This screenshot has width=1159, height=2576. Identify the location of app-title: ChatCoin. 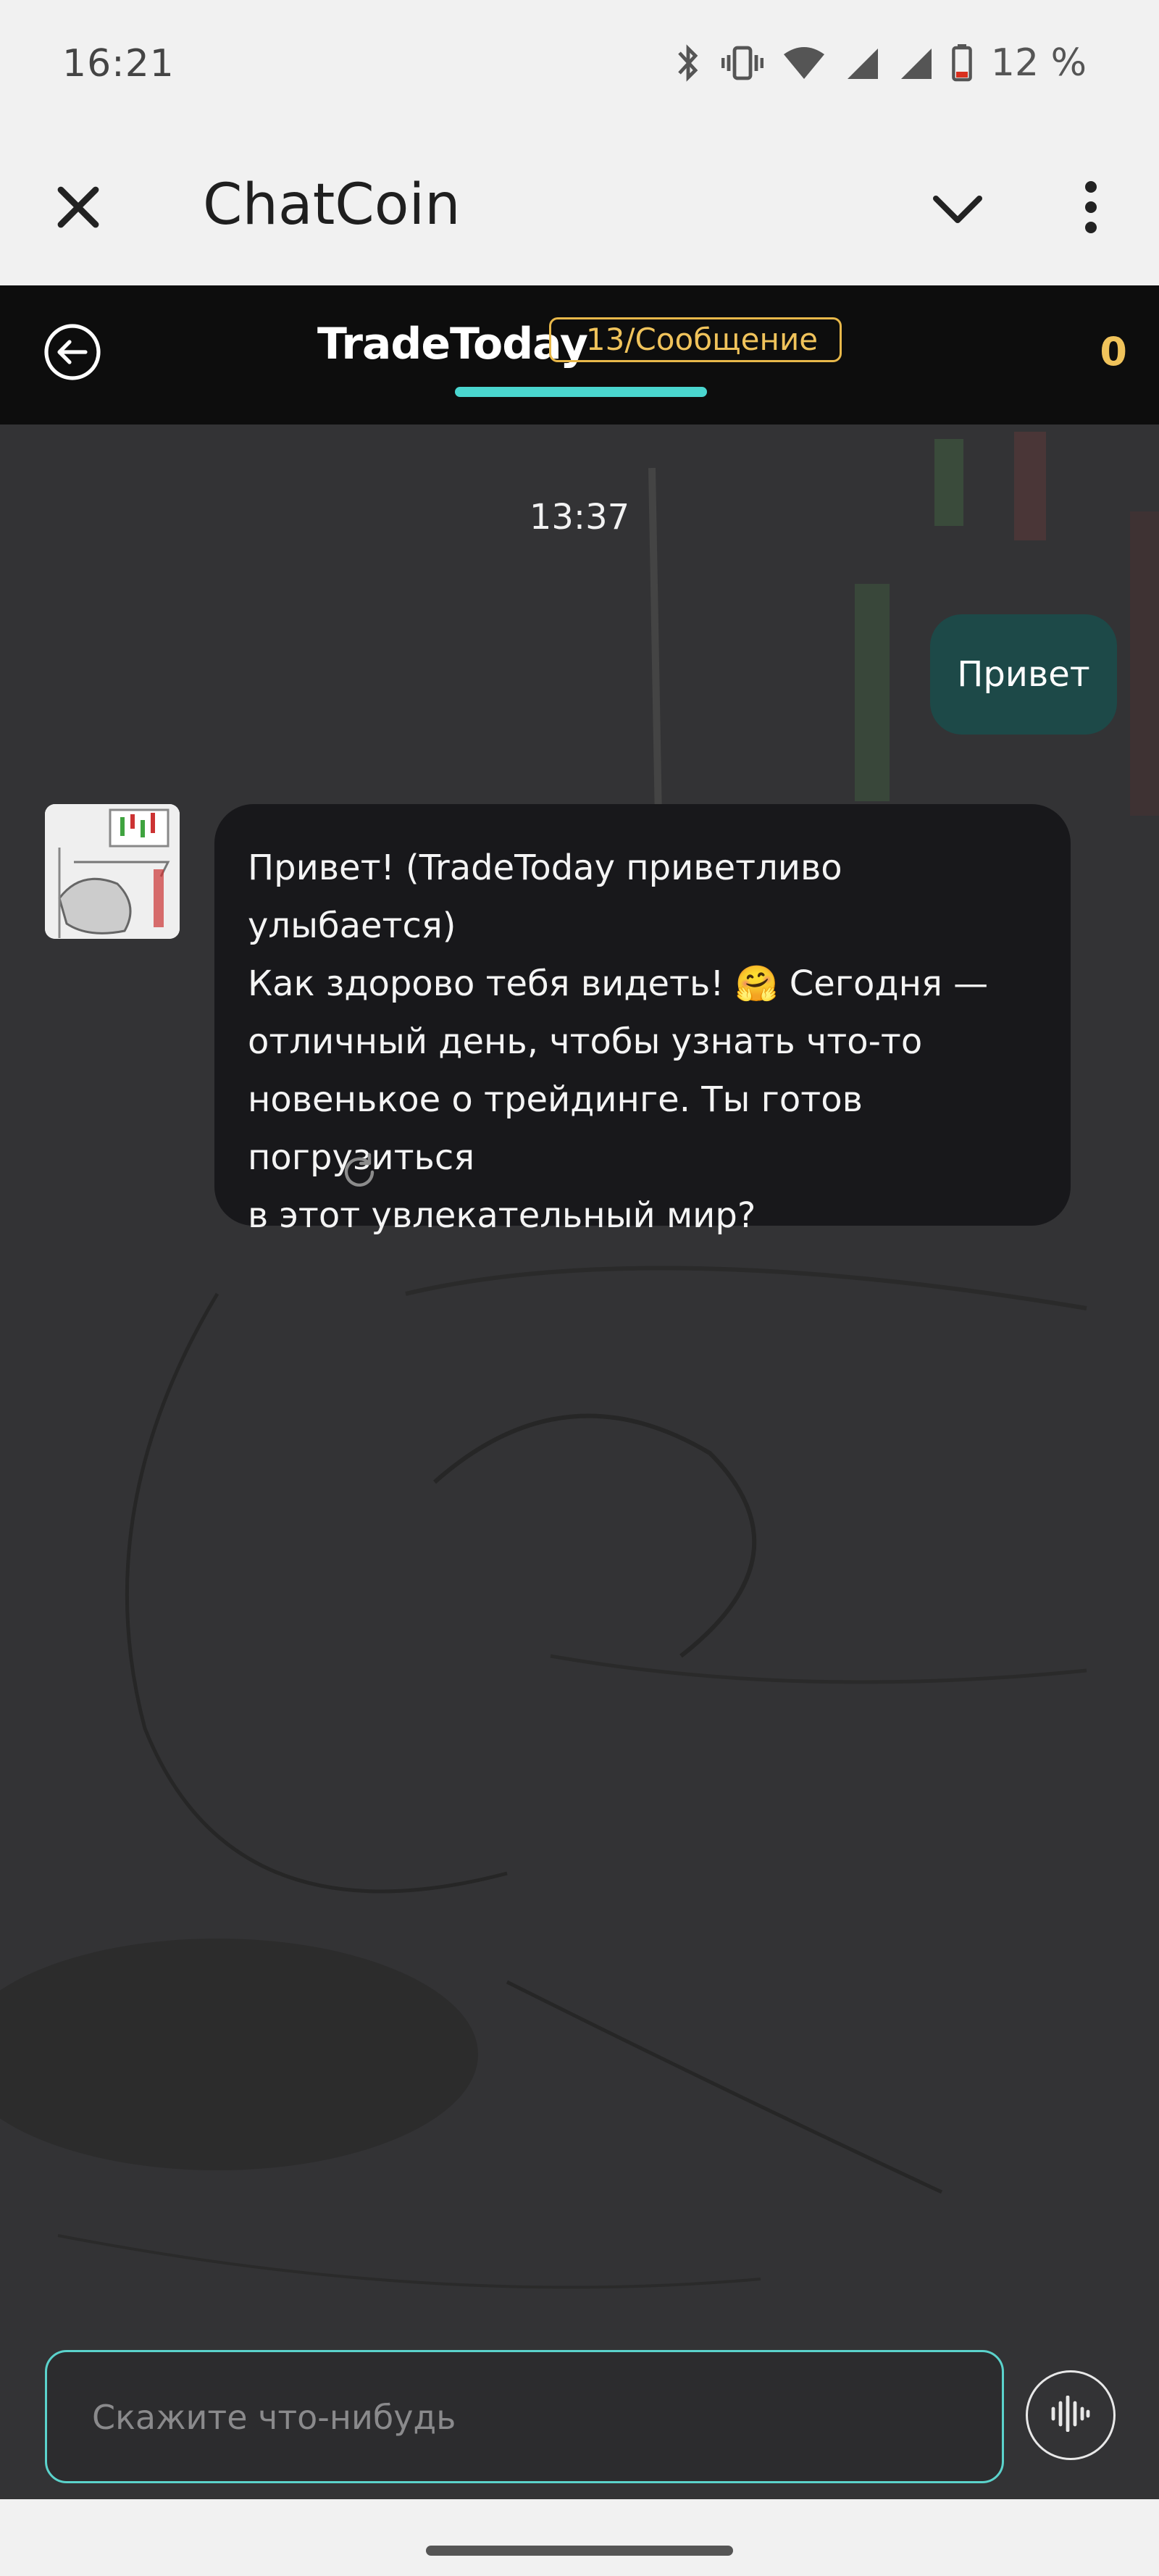
(332, 205).